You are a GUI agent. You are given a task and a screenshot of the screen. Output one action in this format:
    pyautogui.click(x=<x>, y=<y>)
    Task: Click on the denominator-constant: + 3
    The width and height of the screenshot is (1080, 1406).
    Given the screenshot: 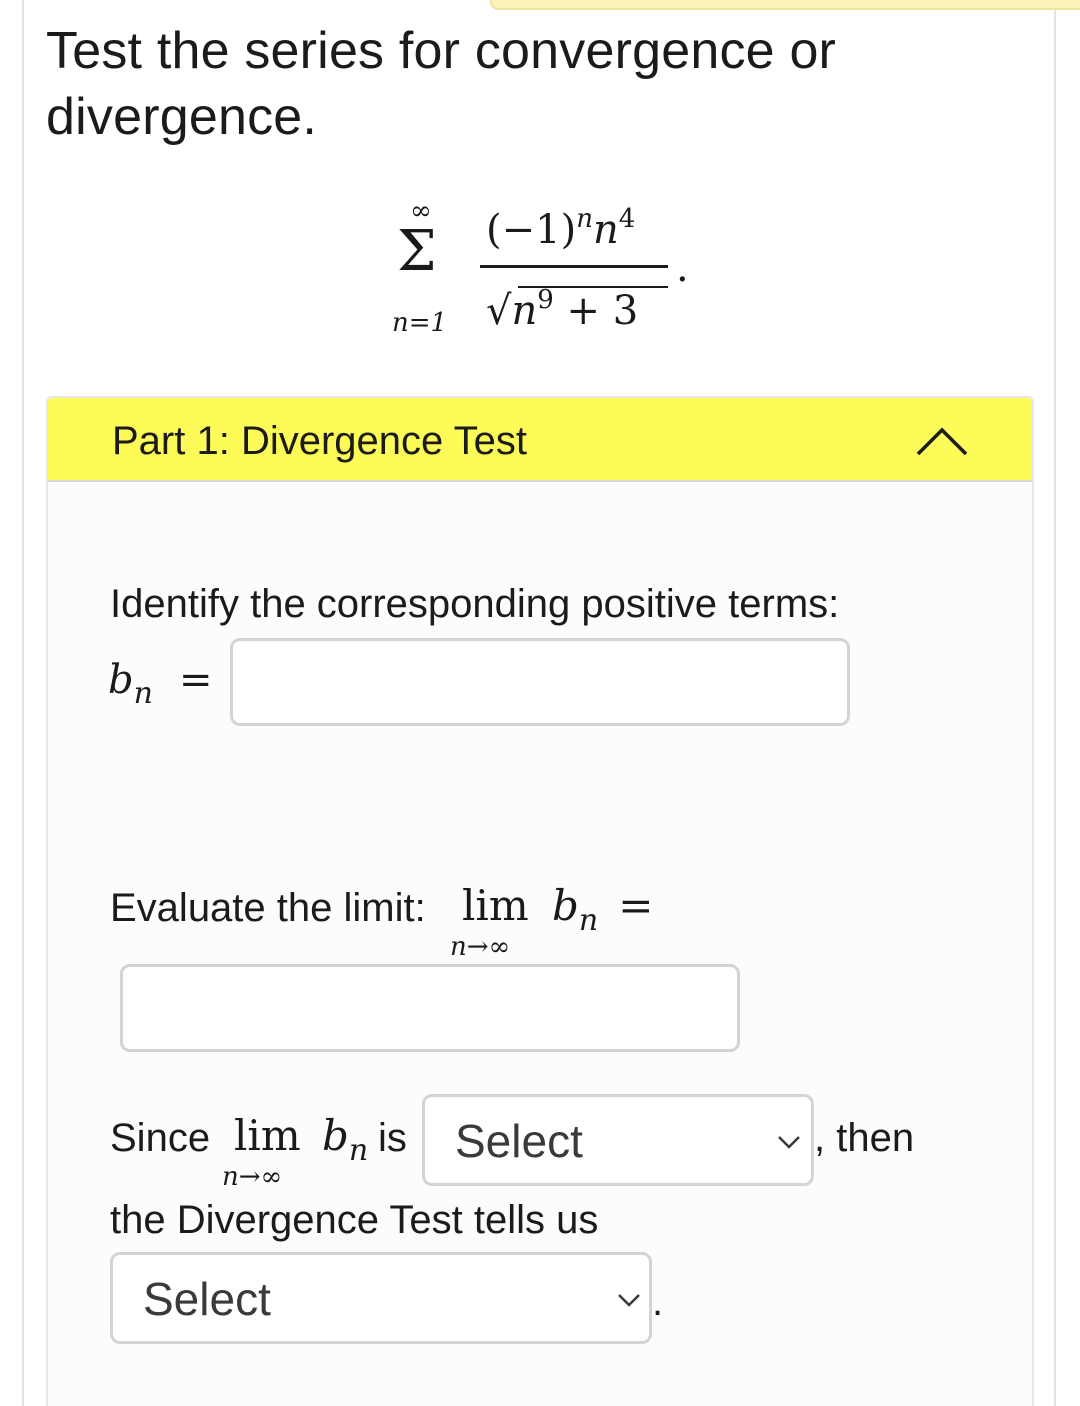 What is the action you would take?
    pyautogui.click(x=596, y=311)
    